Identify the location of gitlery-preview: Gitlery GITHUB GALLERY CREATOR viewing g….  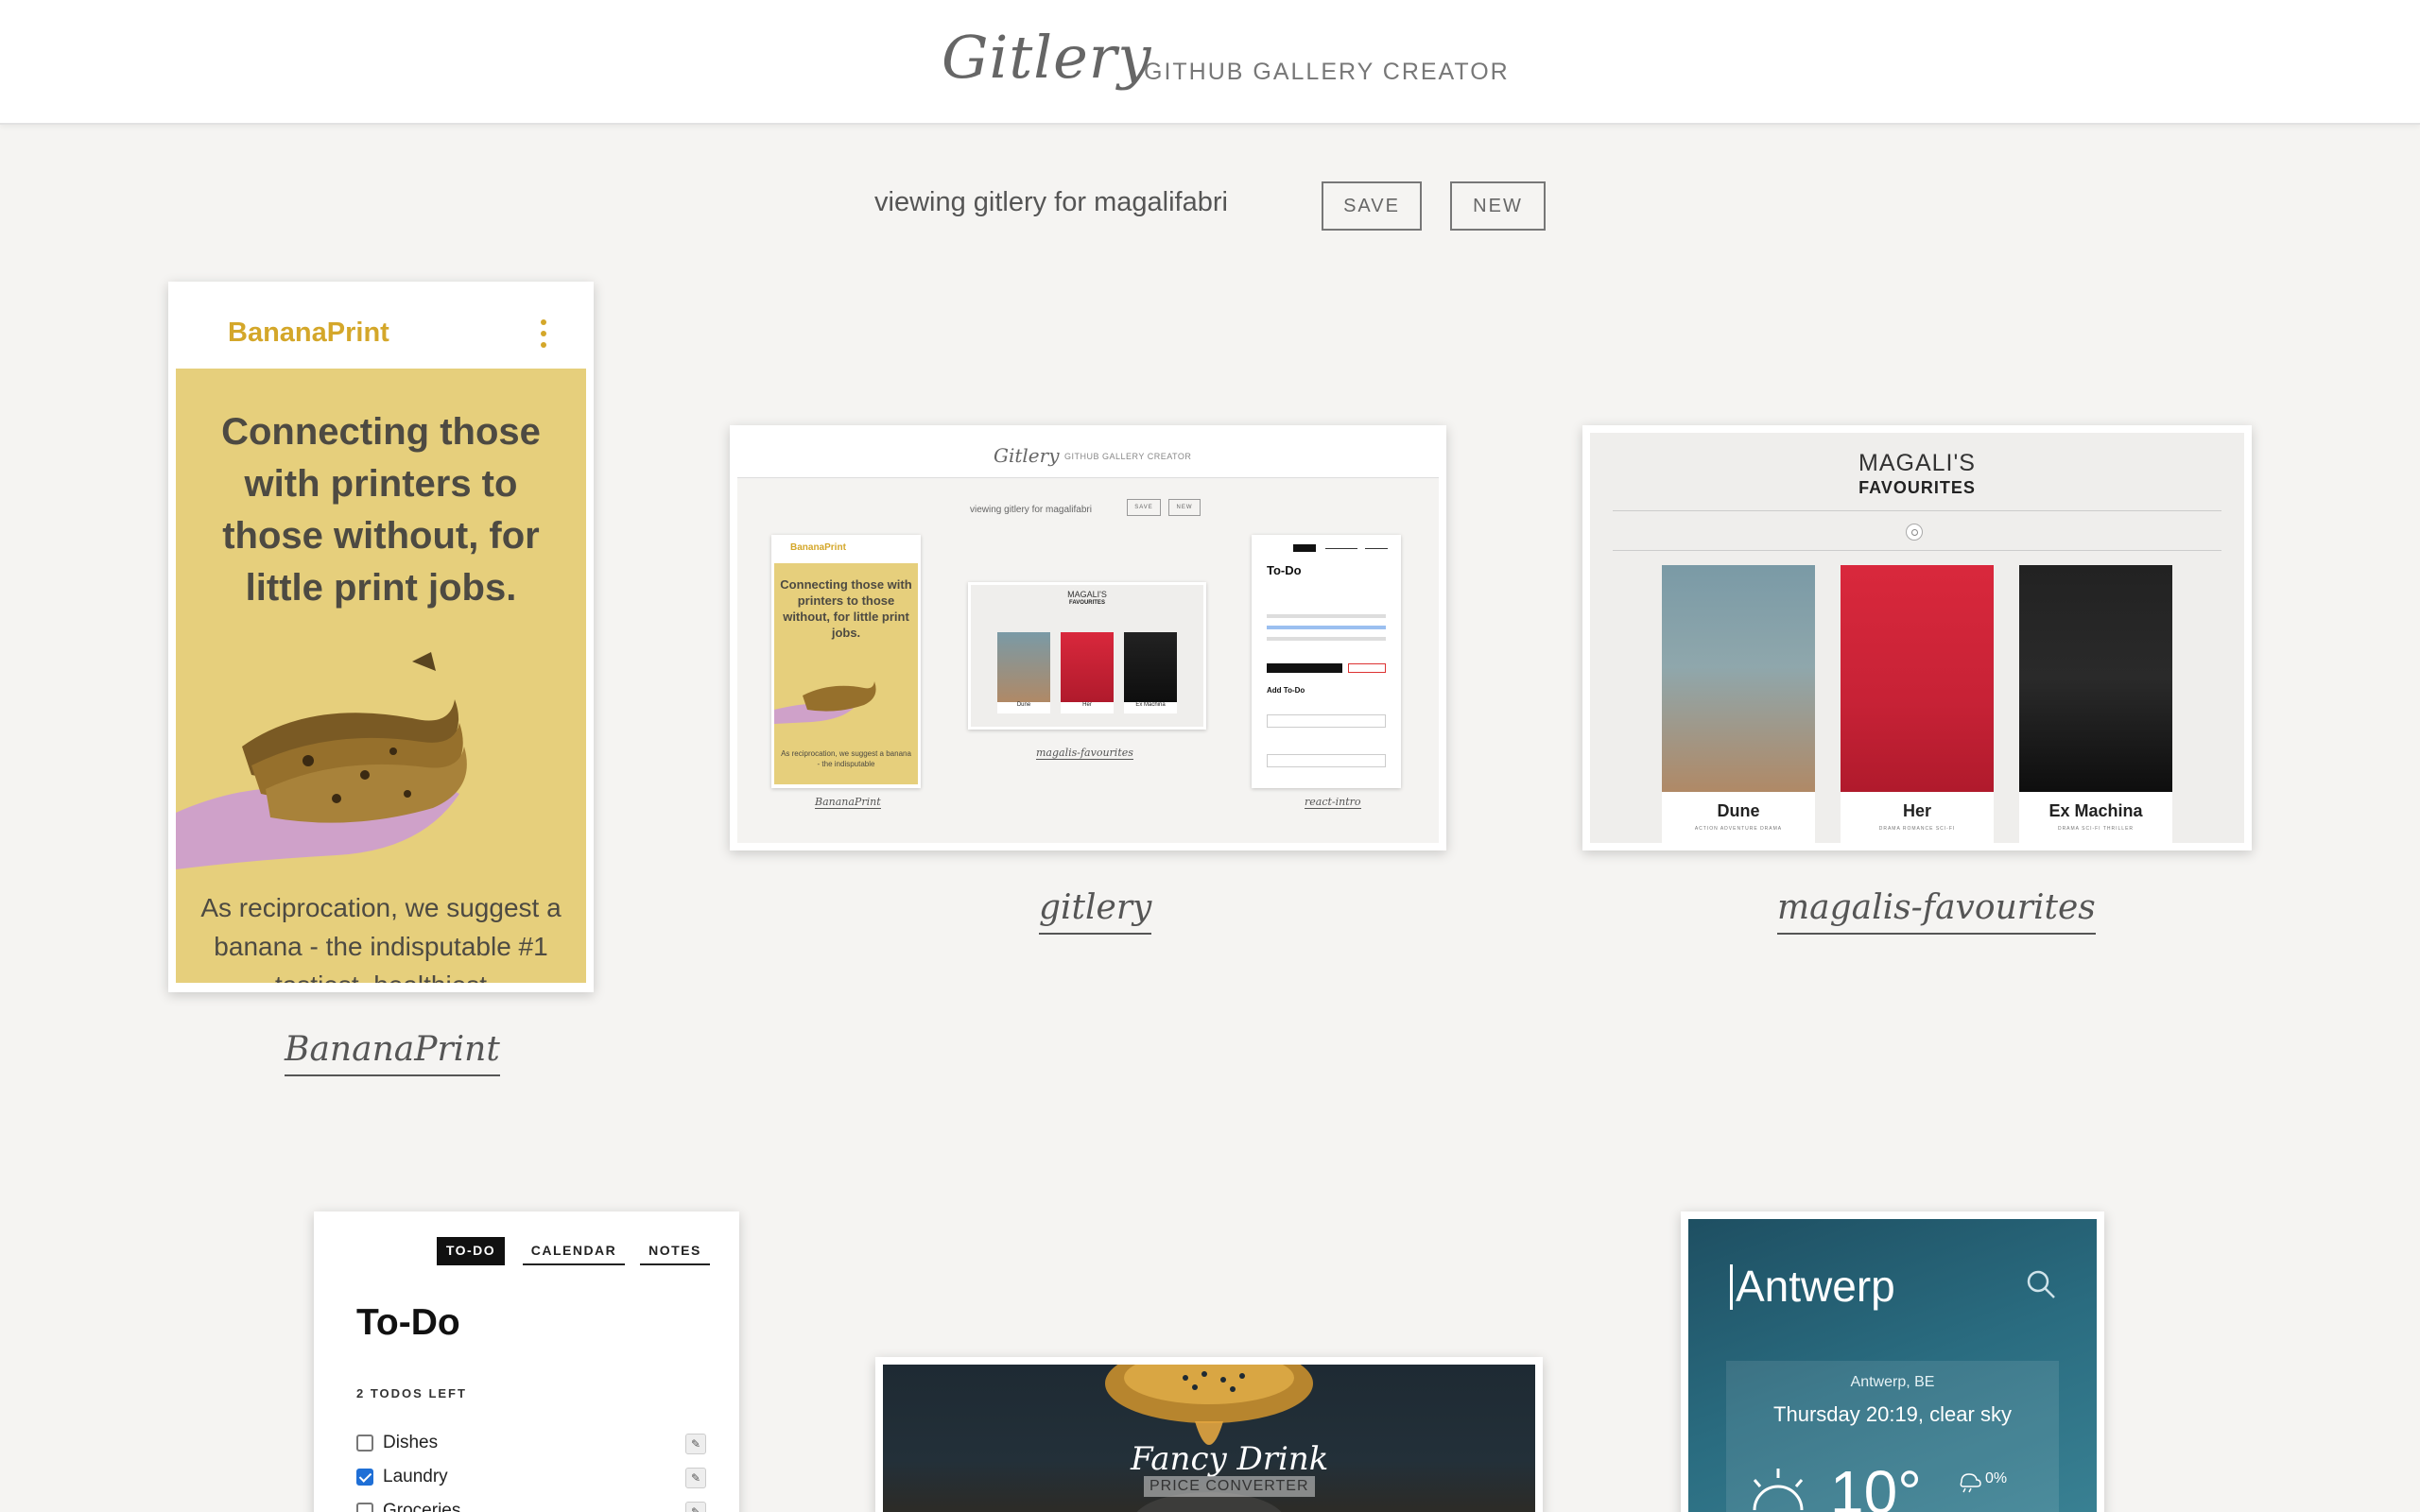
(1088, 638).